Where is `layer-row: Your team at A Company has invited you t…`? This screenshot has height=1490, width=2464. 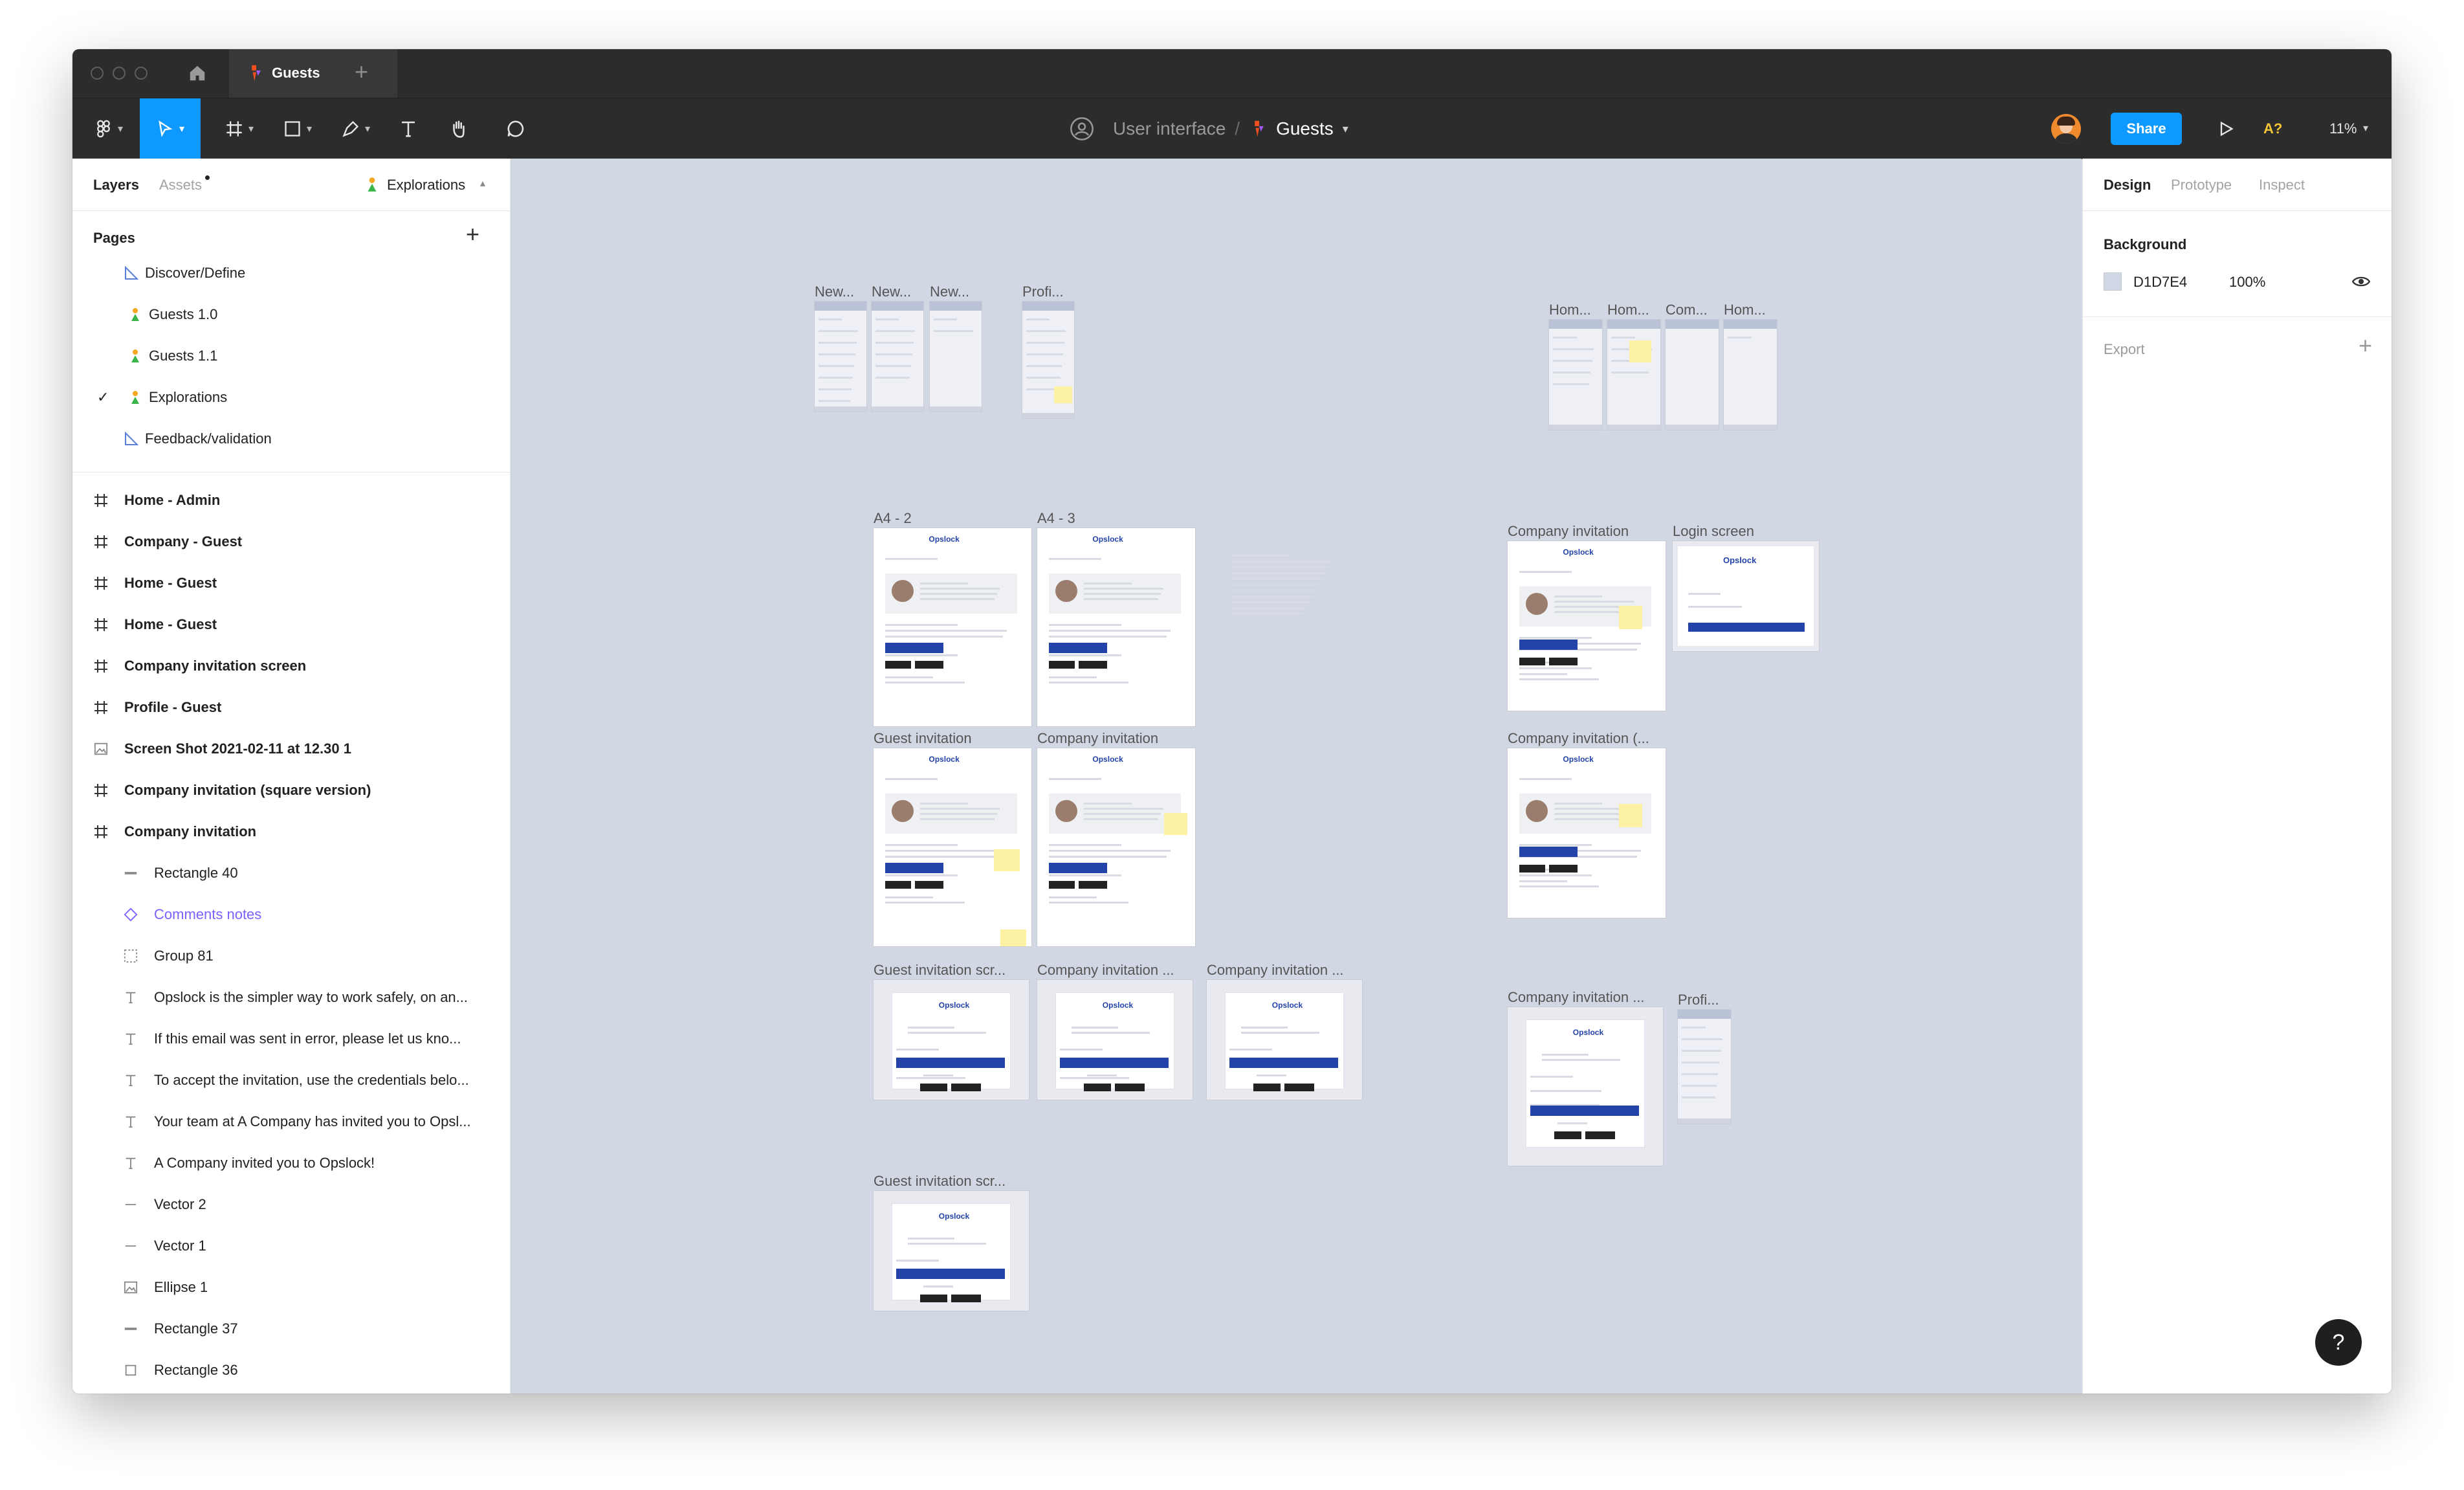
layer-row: Your team at A Company has invited you t… is located at coordinates (291, 1121).